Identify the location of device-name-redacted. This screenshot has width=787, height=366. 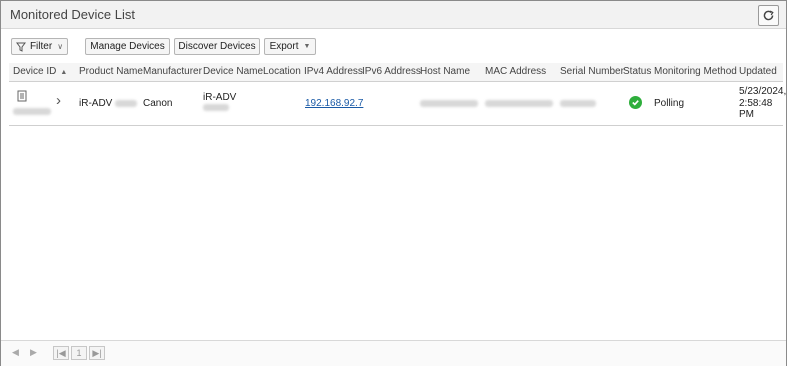
(216, 107).